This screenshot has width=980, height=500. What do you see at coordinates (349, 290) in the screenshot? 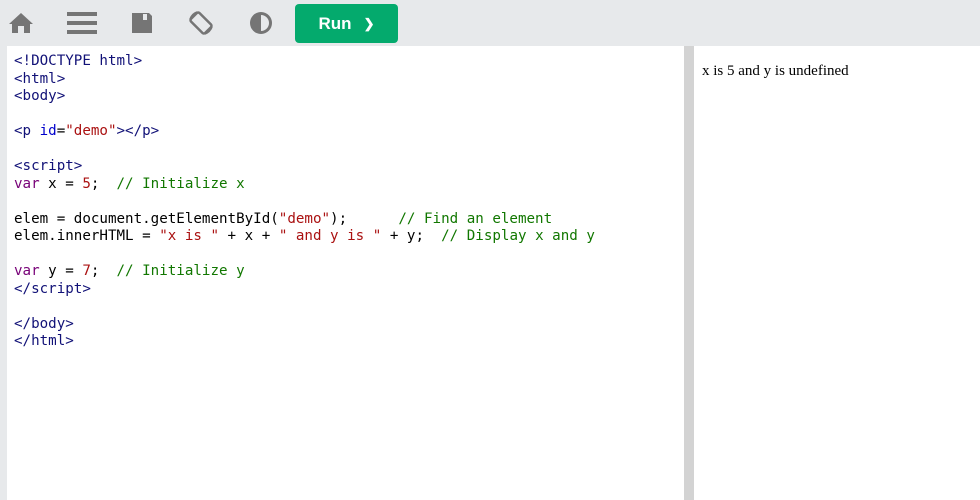
I see `code-line: </script>` at bounding box center [349, 290].